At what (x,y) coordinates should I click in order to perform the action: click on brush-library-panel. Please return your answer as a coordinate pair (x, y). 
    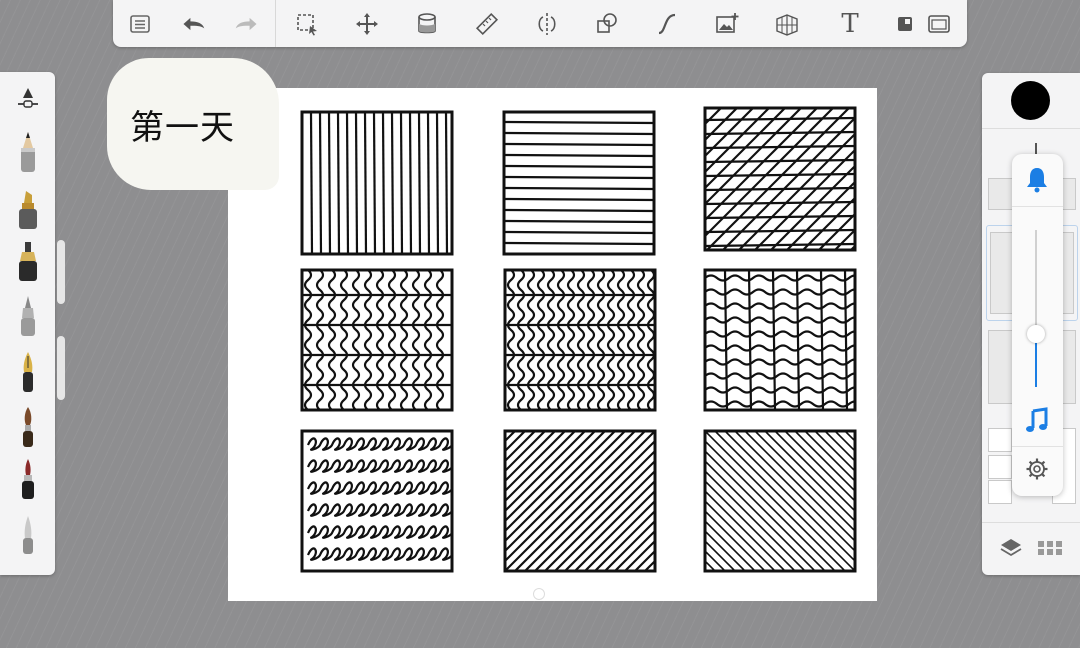
    Looking at the image, I should click on (27, 323).